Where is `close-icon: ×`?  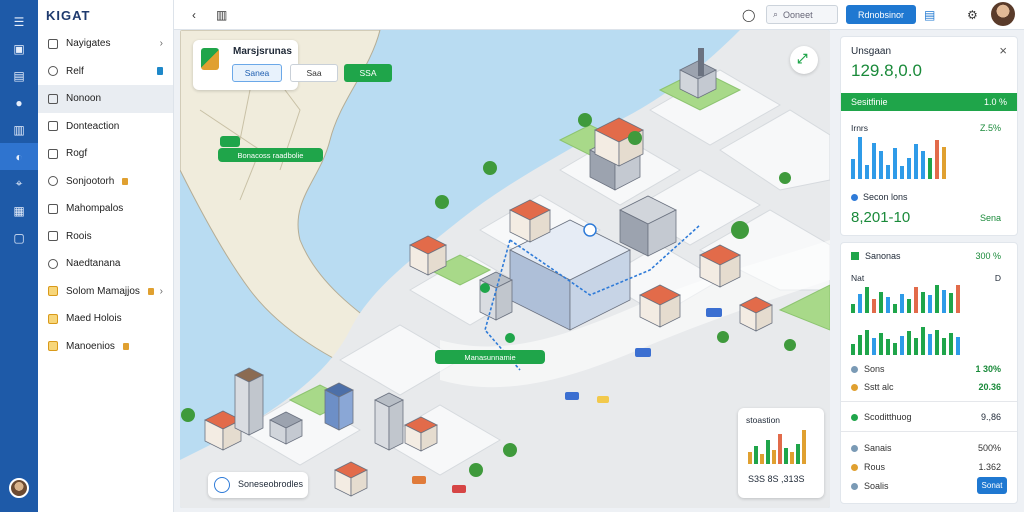 close-icon: × is located at coordinates (1003, 50).